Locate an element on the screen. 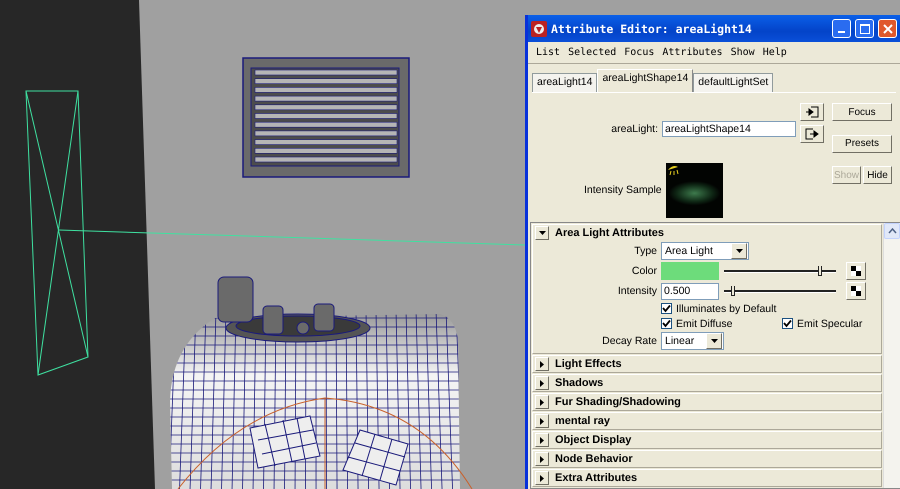  menu-item: Help is located at coordinates (774, 52).